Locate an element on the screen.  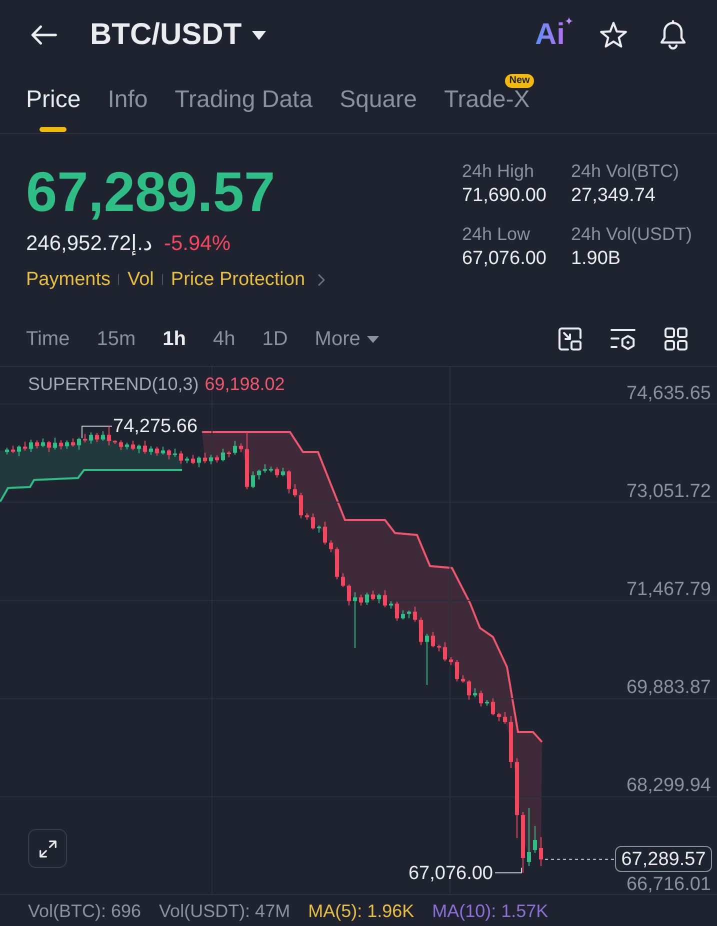
volume-legend-item: Vol(BTC): 696 is located at coordinates (85, 911).